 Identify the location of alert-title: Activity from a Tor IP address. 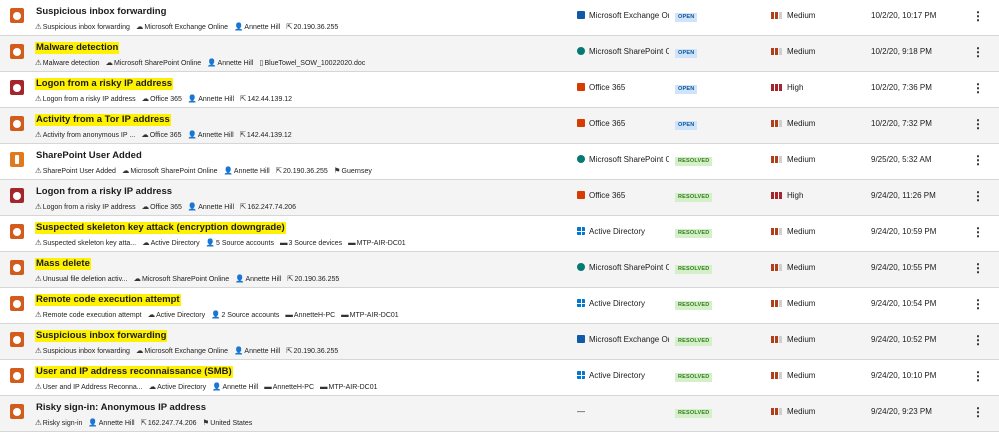
(103, 120).